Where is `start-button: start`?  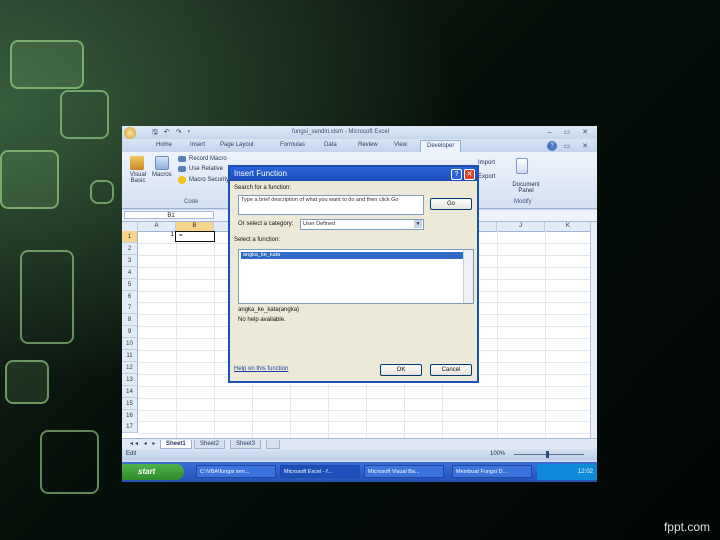 start-button: start is located at coordinates (153, 472).